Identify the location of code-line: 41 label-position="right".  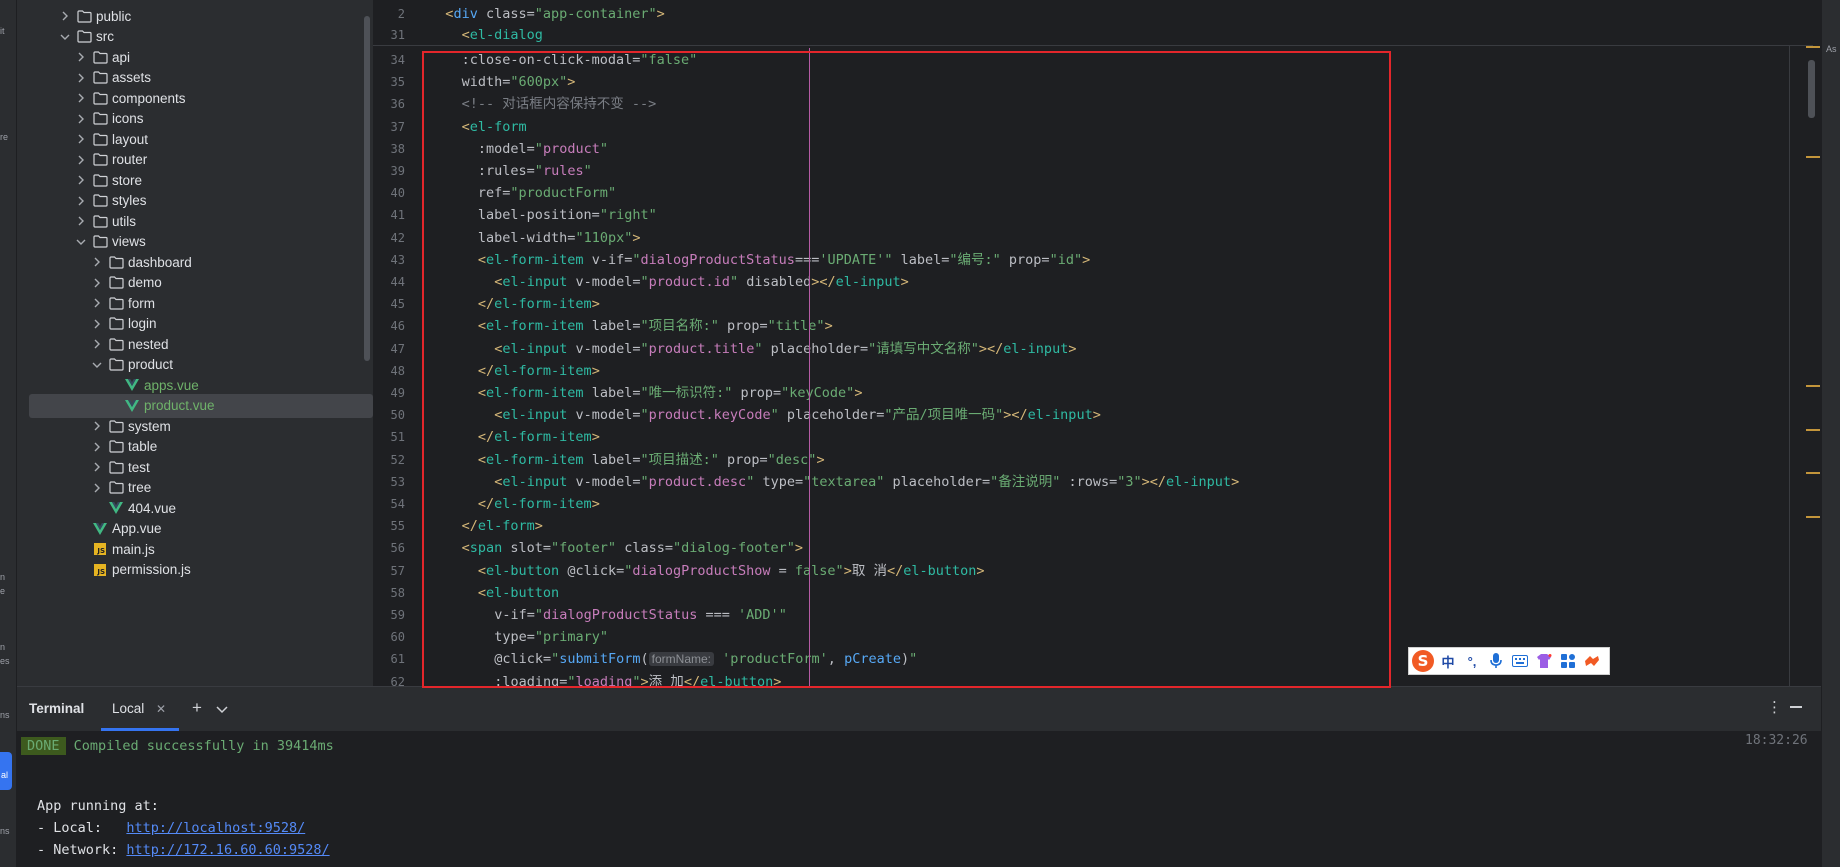
(1093, 215).